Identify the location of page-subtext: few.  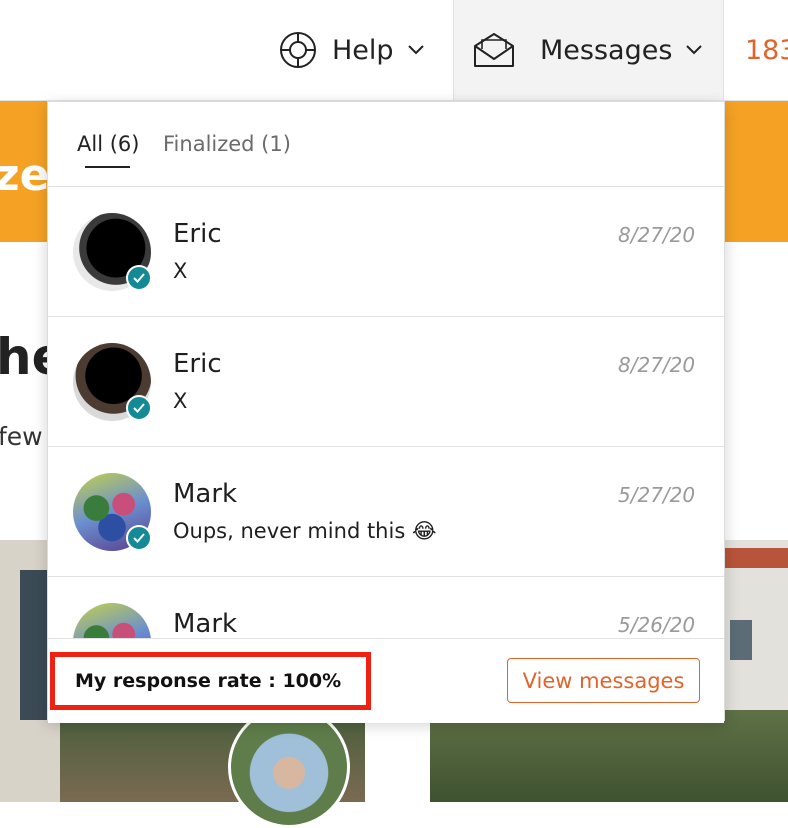
(21, 436).